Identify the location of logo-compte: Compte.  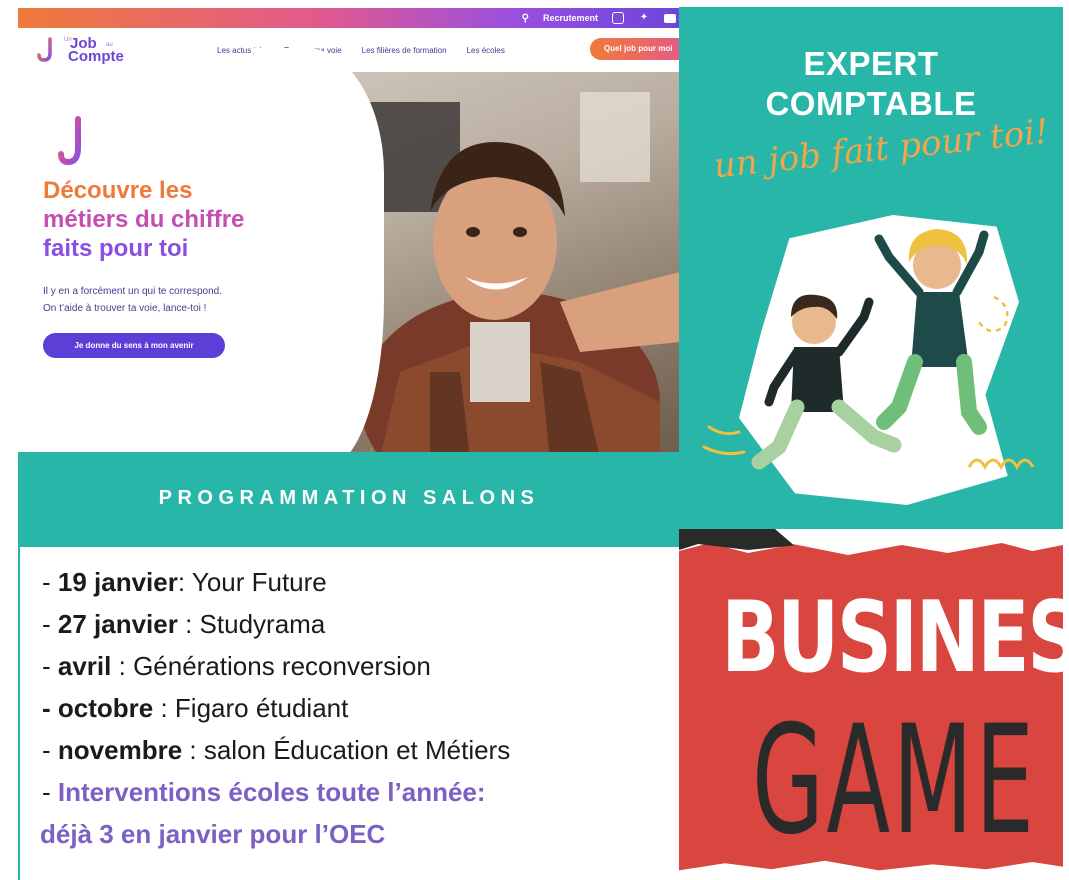
(96, 56).